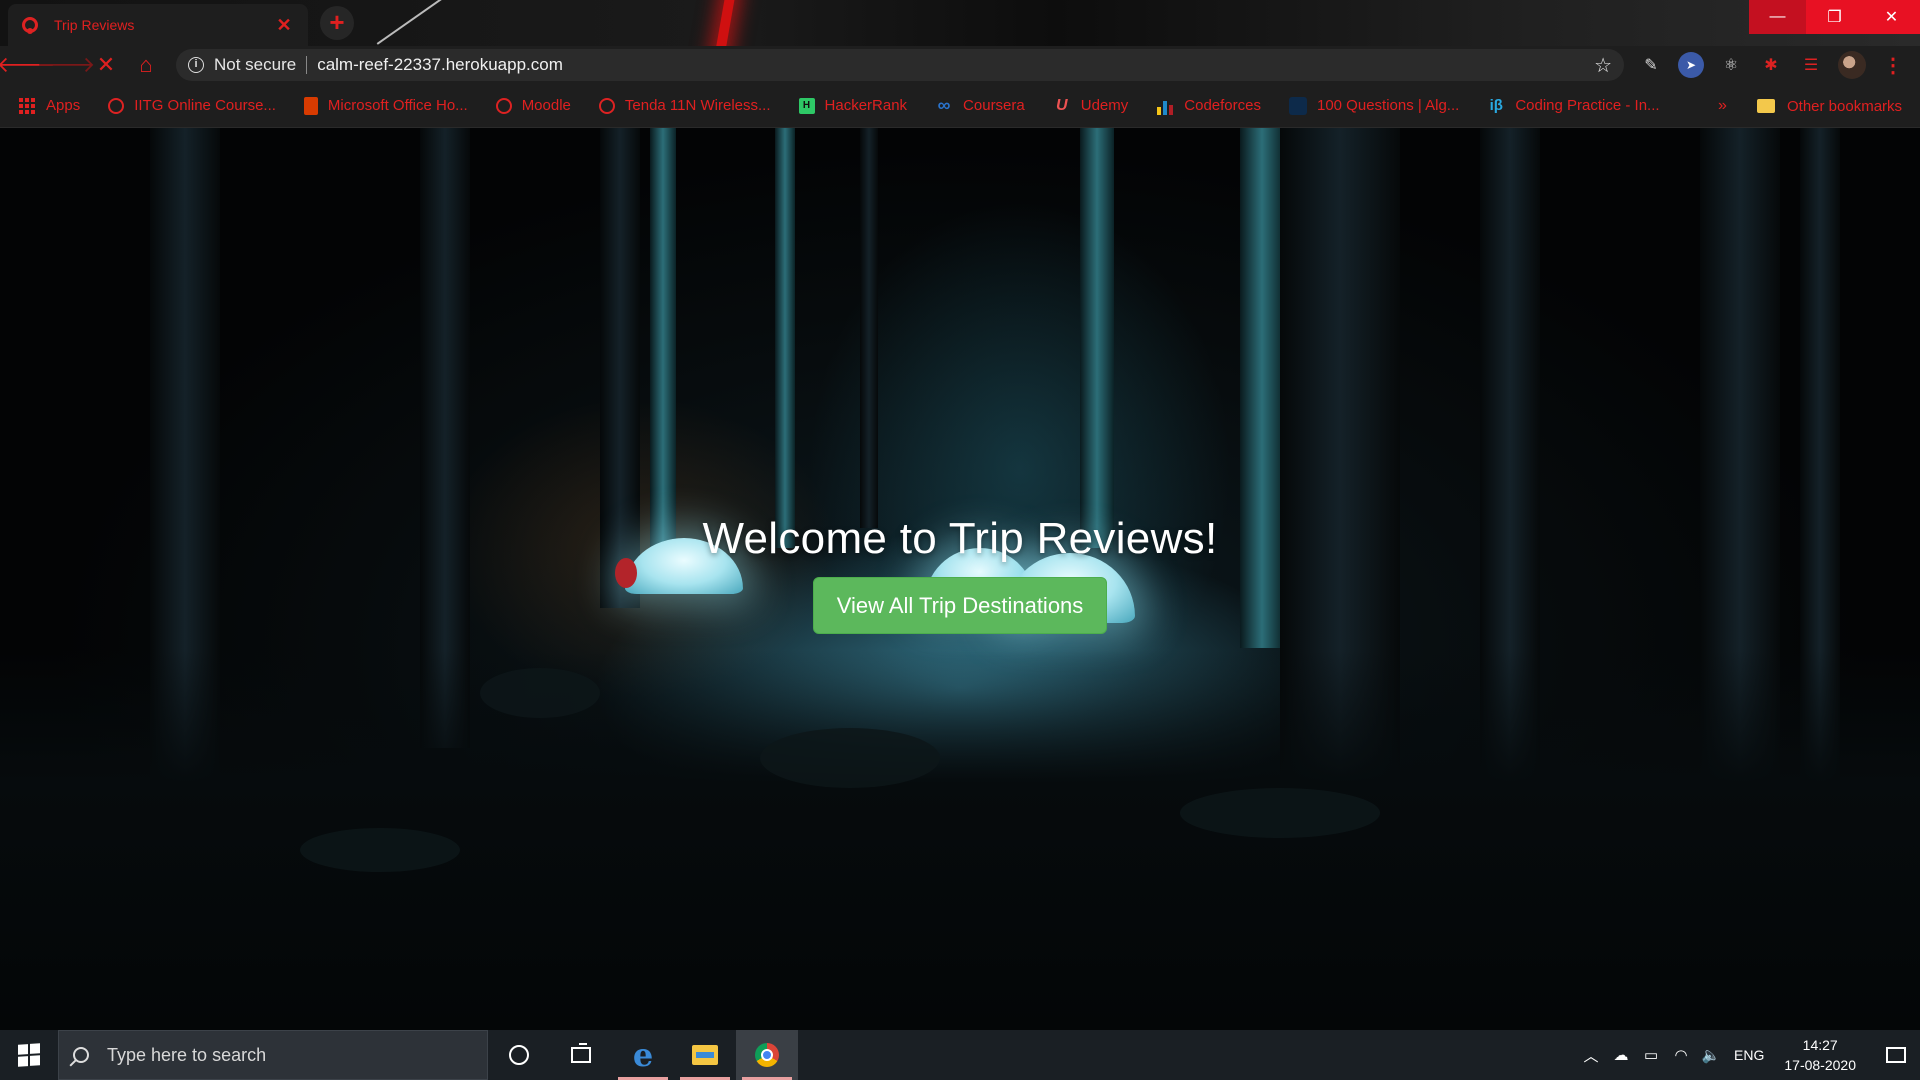 This screenshot has height=1080, width=1920. I want to click on edge-taskbar-button: e, so click(643, 1055).